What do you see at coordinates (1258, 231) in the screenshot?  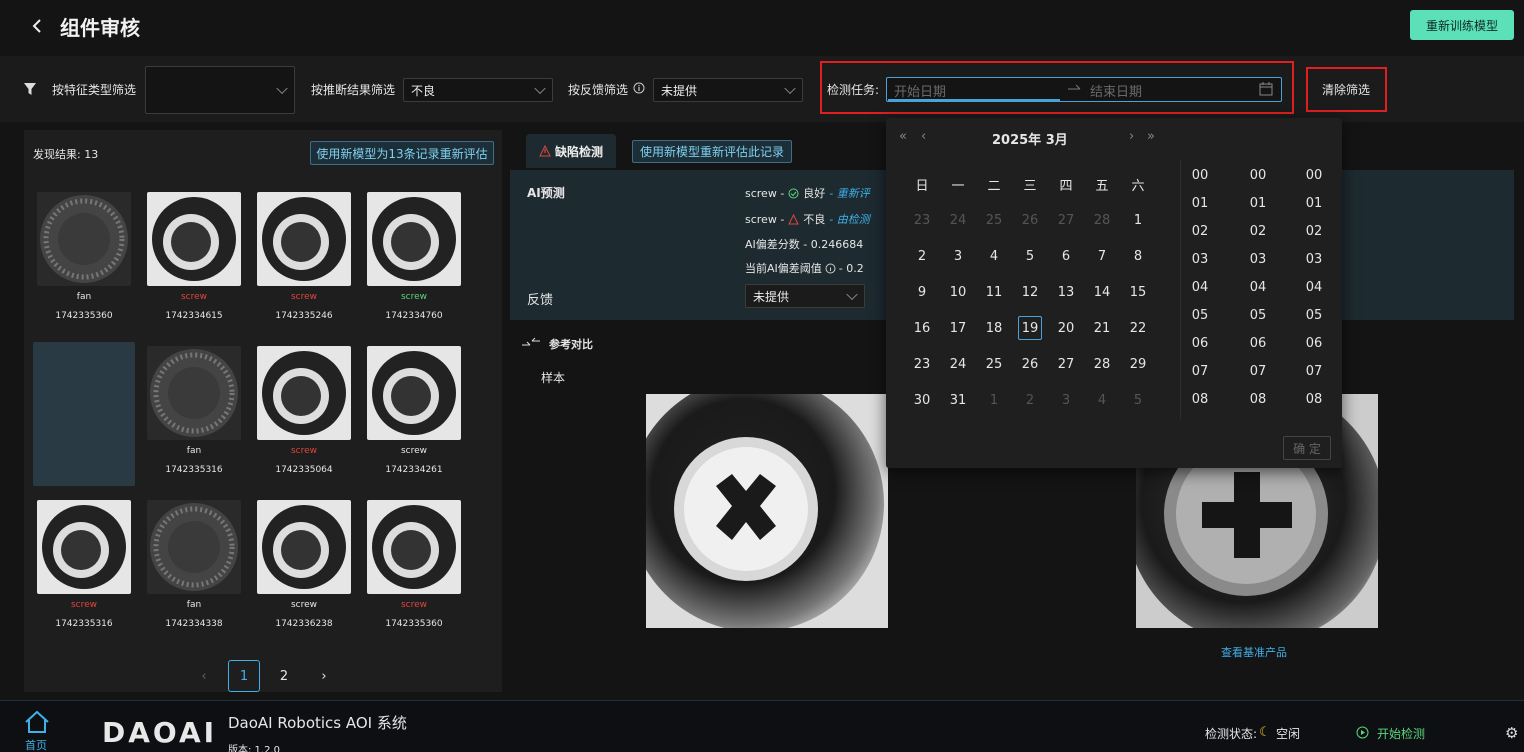 I see `minute-option: 02` at bounding box center [1258, 231].